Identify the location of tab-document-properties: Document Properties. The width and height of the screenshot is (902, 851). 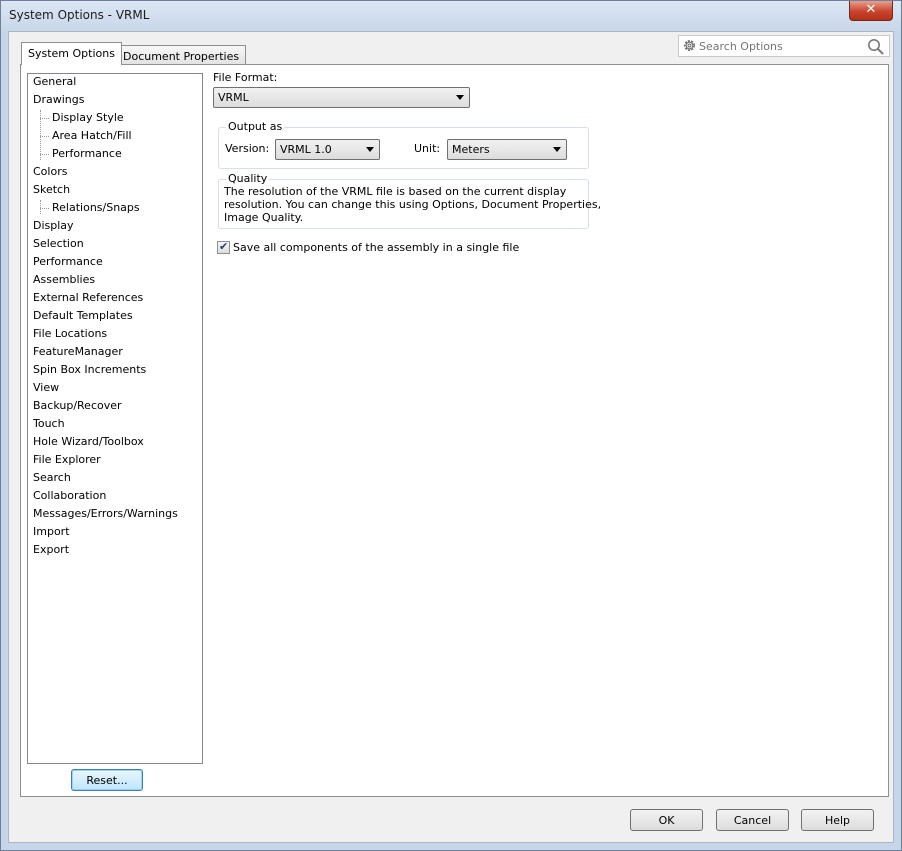
(181, 55).